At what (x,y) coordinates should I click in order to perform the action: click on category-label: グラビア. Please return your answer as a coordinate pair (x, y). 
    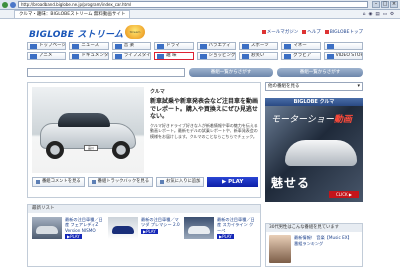
    Looking at the image, I should click on (302, 55).